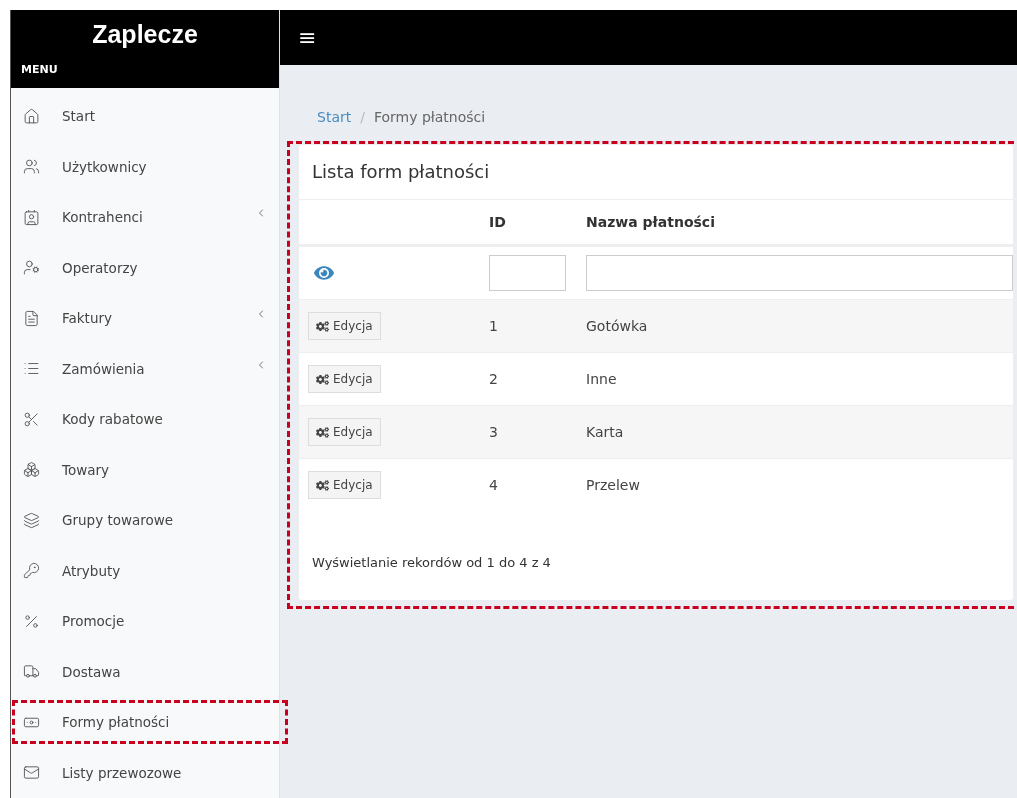 The image size is (1017, 798). Describe the element at coordinates (429, 117) in the screenshot. I see `breadcrumb-current: Formy płatności` at that location.